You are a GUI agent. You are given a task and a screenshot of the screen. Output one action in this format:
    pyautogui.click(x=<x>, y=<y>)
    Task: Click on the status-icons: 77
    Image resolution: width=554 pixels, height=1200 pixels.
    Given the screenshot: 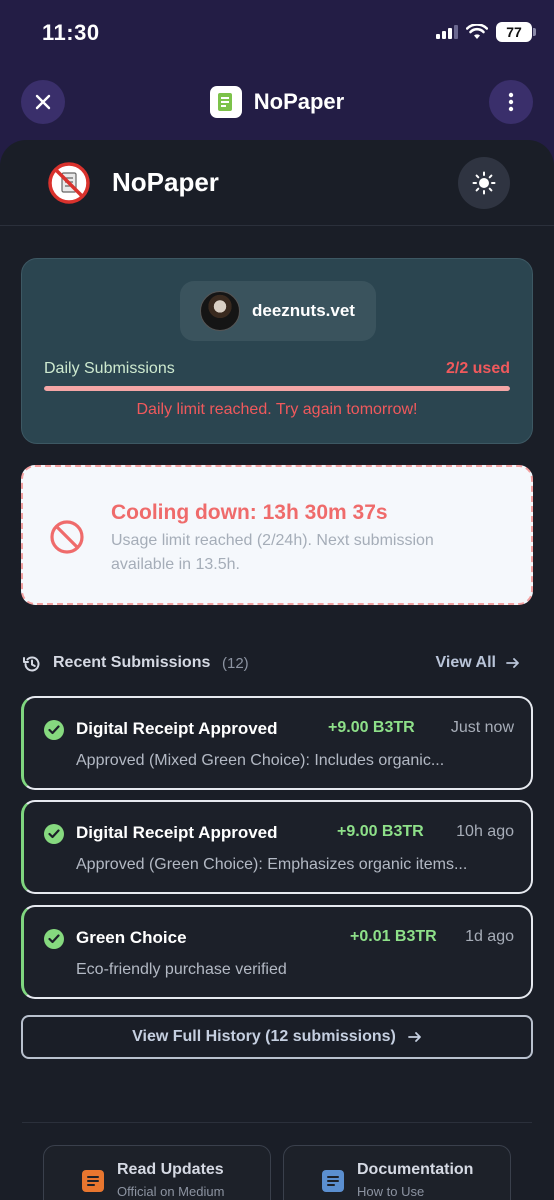 What is the action you would take?
    pyautogui.click(x=486, y=32)
    